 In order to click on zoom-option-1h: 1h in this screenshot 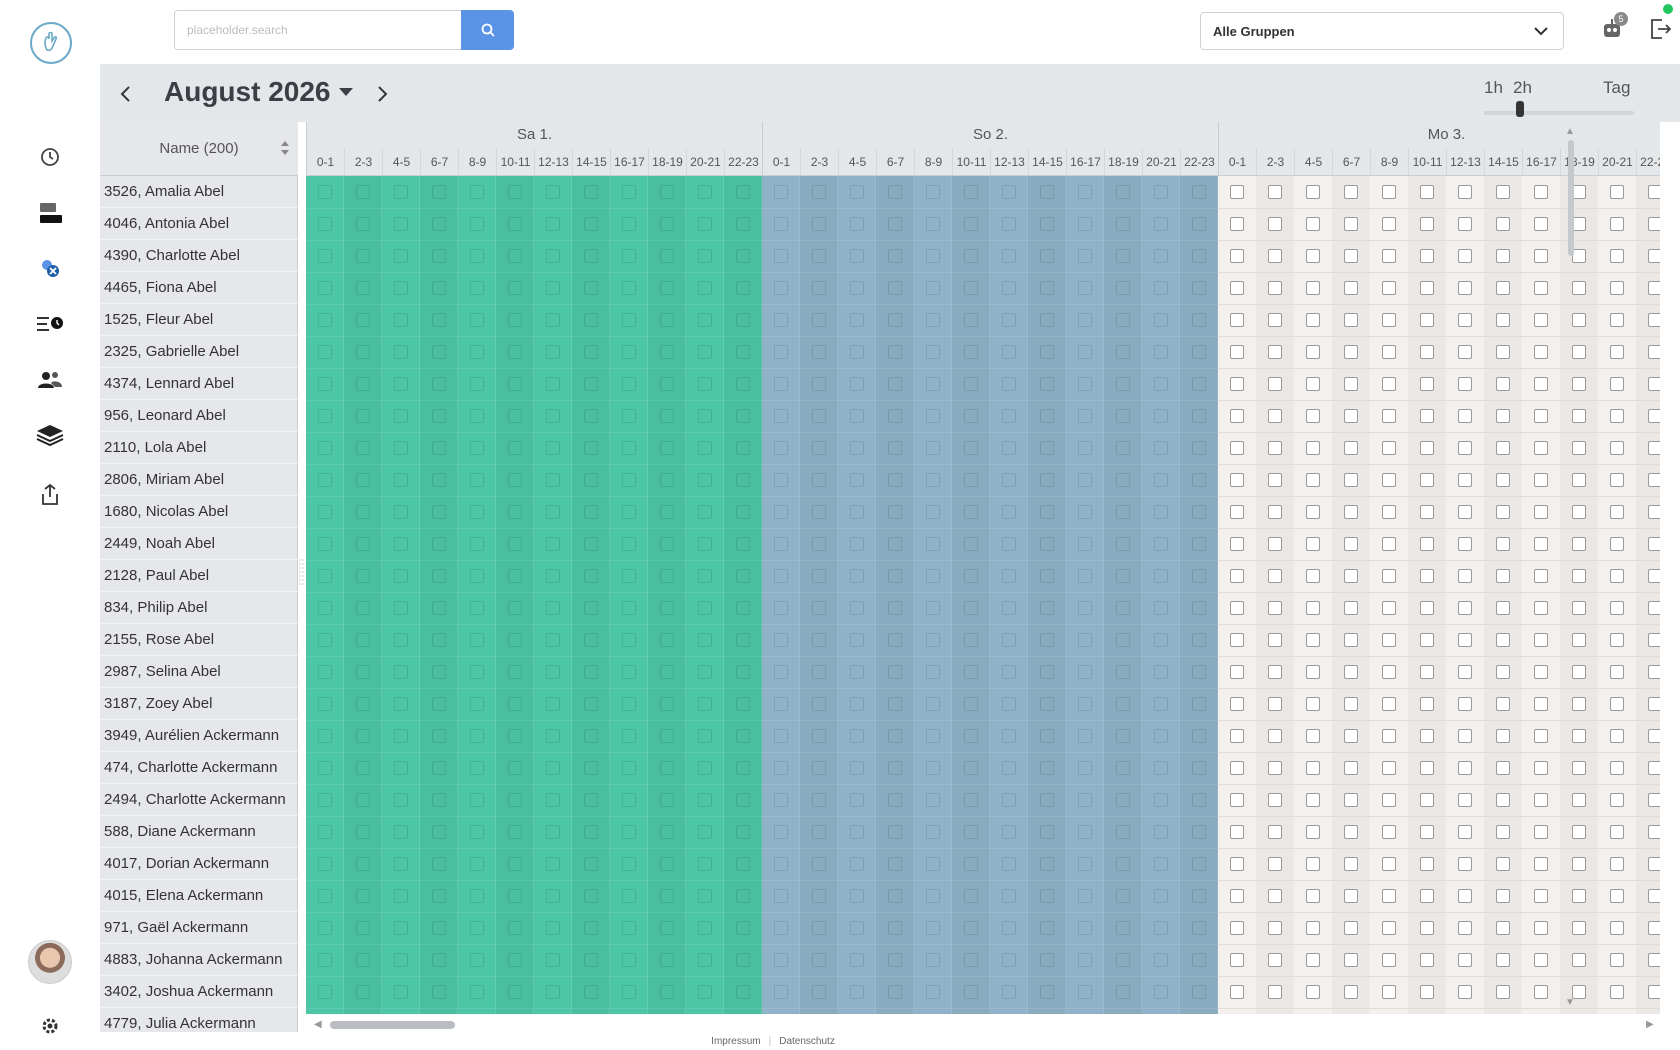, I will do `click(1493, 88)`.